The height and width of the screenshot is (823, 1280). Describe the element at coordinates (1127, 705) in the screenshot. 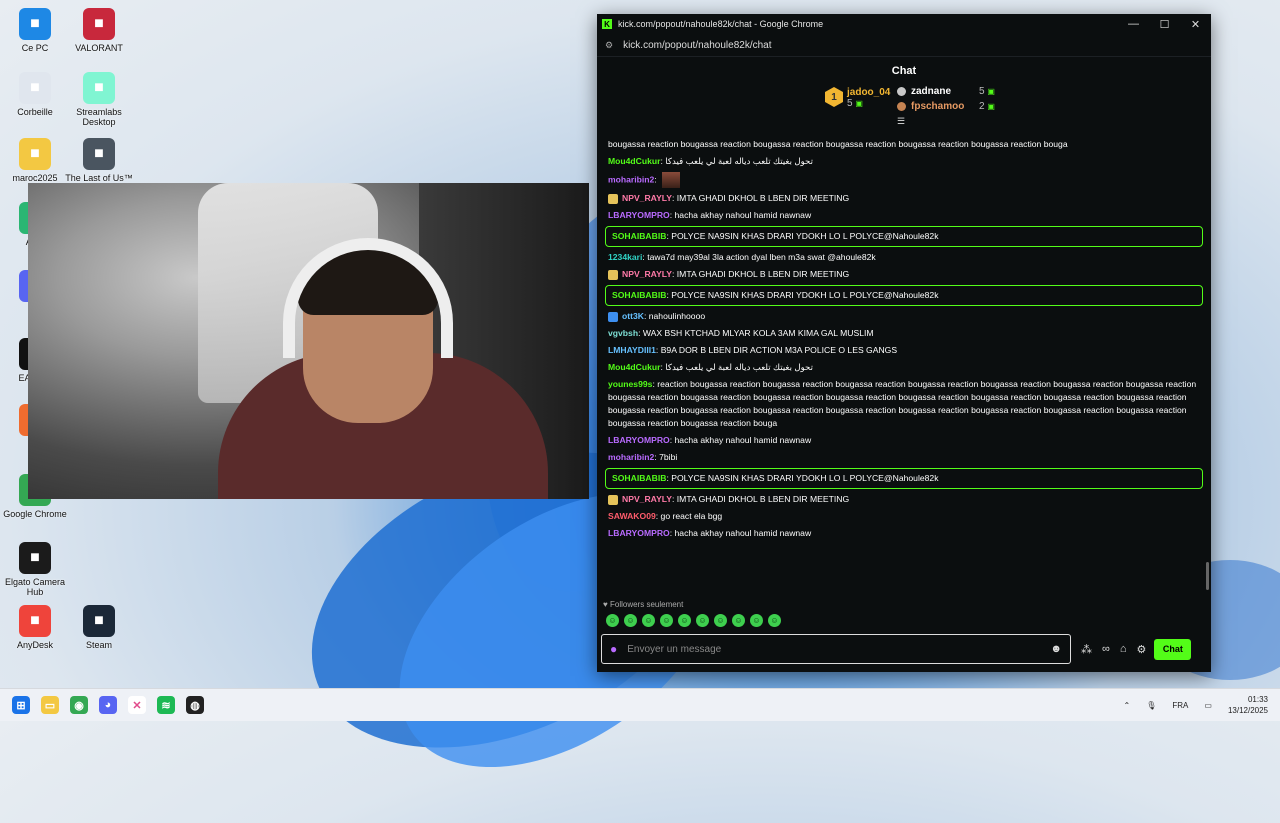

I see `tray-chevron-icon: ⌃` at that location.